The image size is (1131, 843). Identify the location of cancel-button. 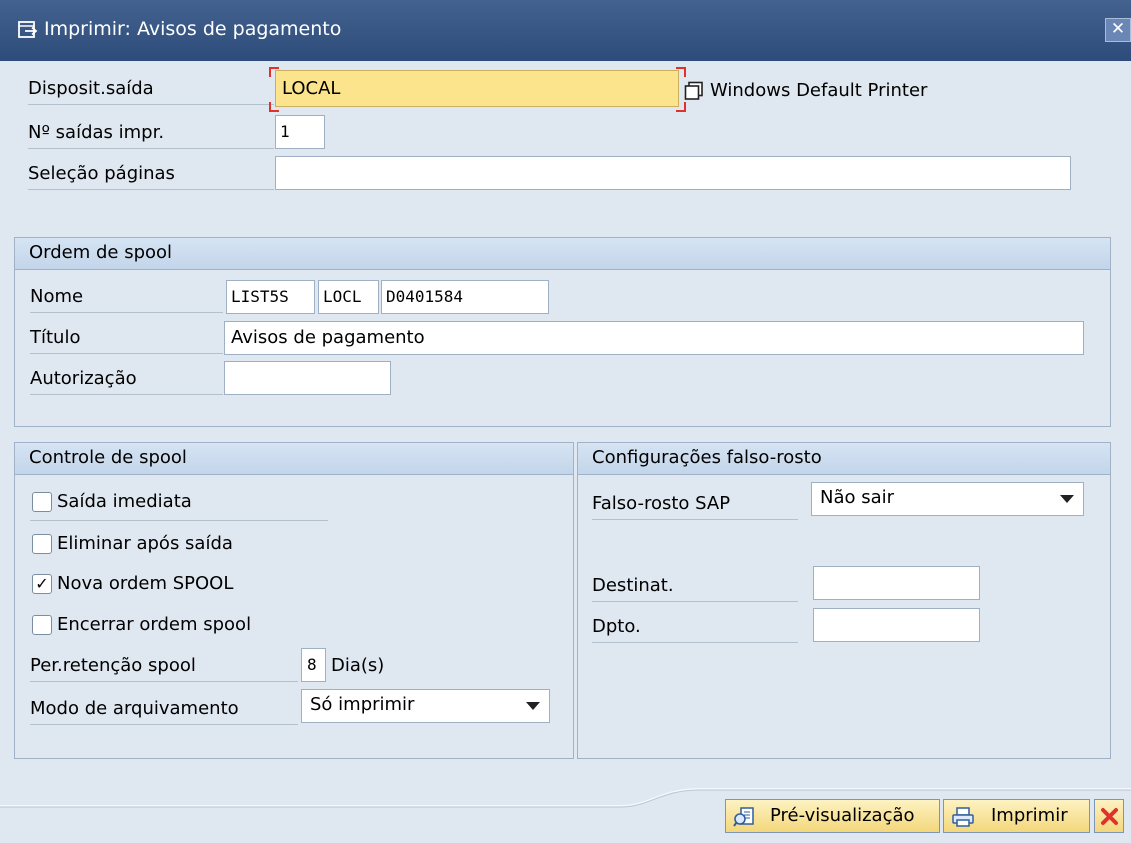
(1109, 816).